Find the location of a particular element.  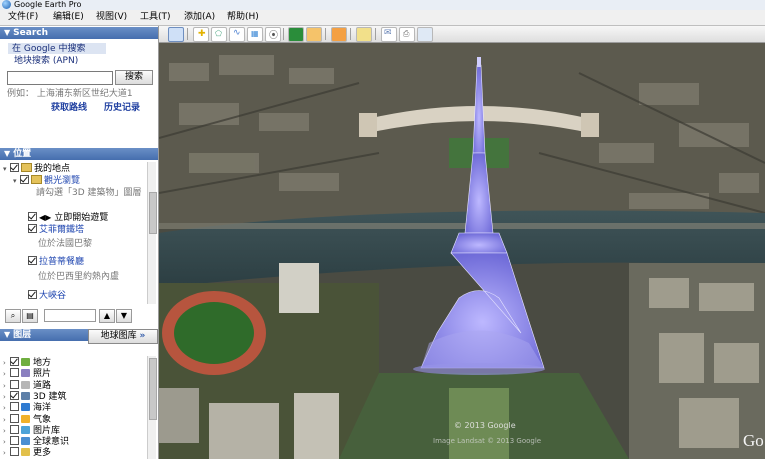

layer-item: › 更多 is located at coordinates (27, 453).